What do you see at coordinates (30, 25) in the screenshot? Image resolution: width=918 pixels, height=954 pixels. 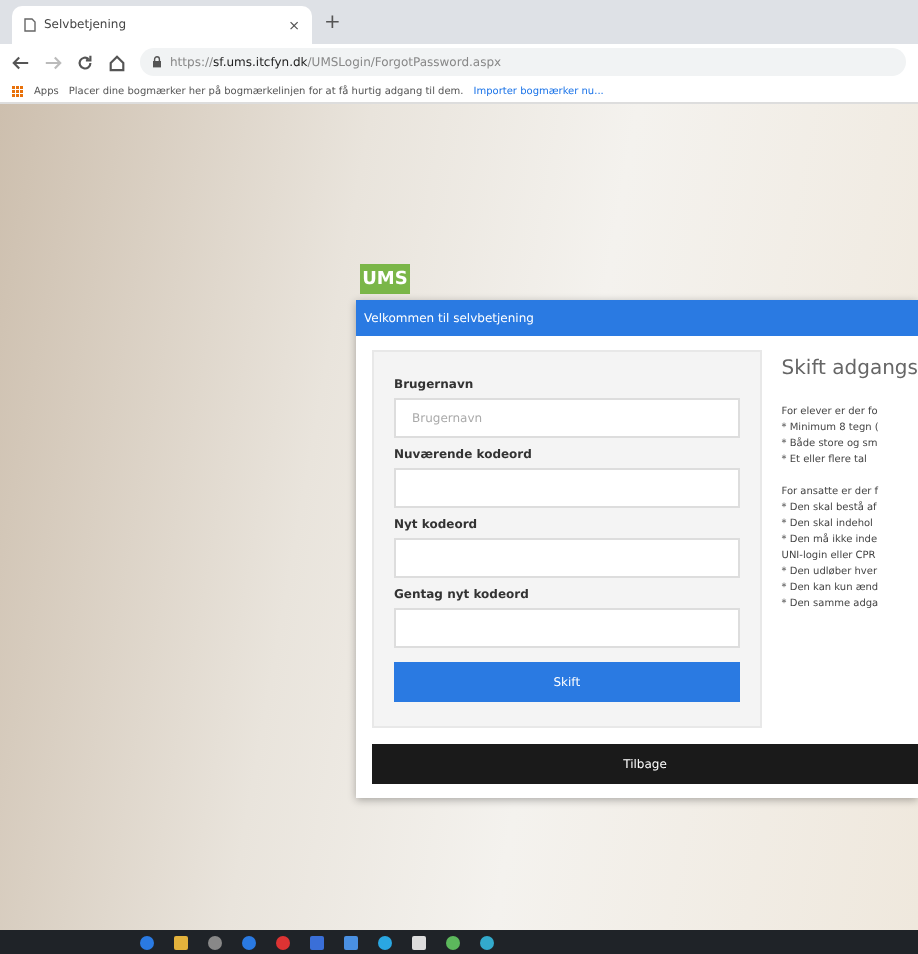 I see `page-icon` at bounding box center [30, 25].